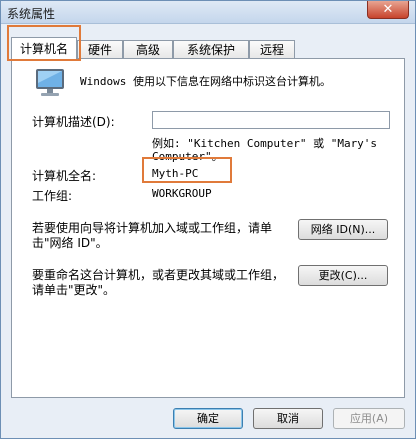 Image resolution: width=418 pixels, height=441 pixels. Describe the element at coordinates (187, 156) in the screenshot. I see `description-example-line2: Computer"。` at that location.